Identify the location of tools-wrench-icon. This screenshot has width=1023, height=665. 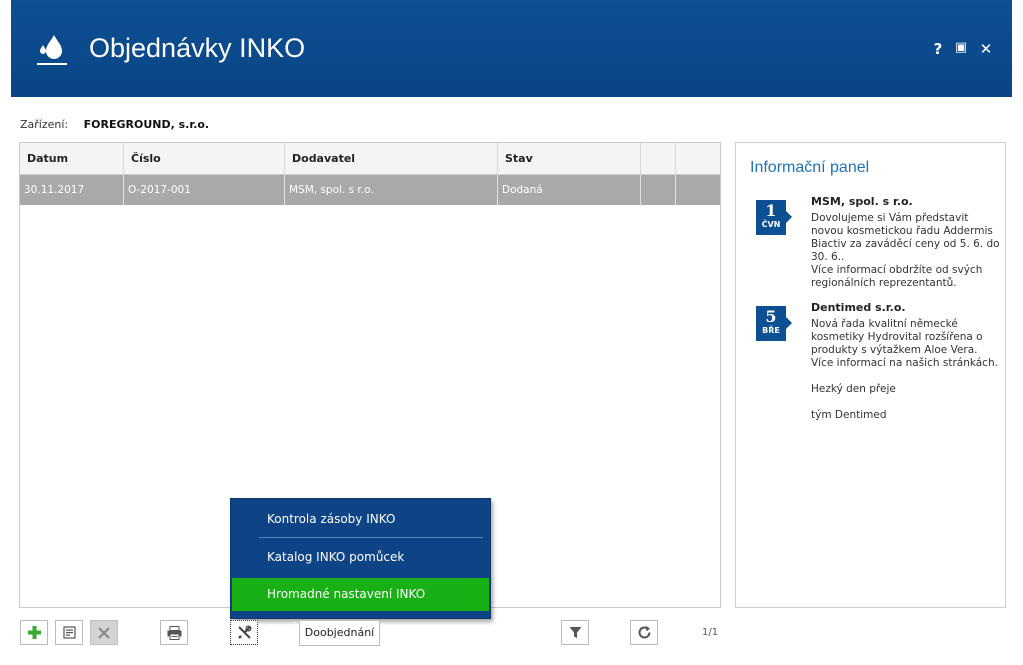
(244, 632).